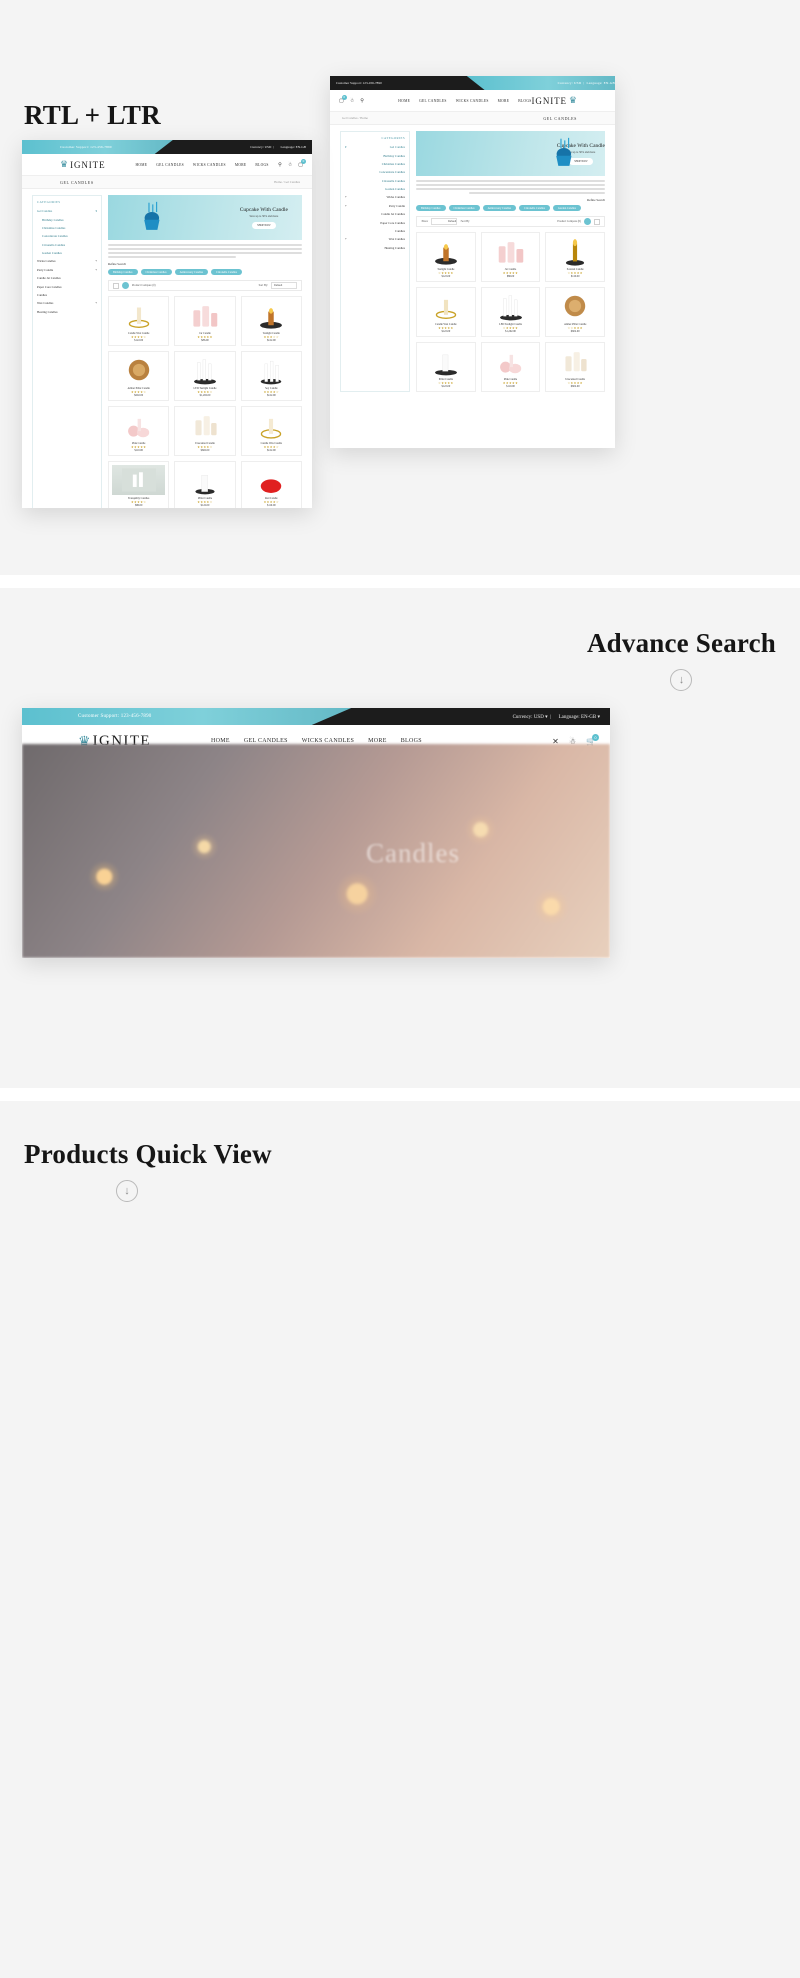  I want to click on ltr-nav-icons: ⚲ ☃ ▢ 0, so click(292, 163).